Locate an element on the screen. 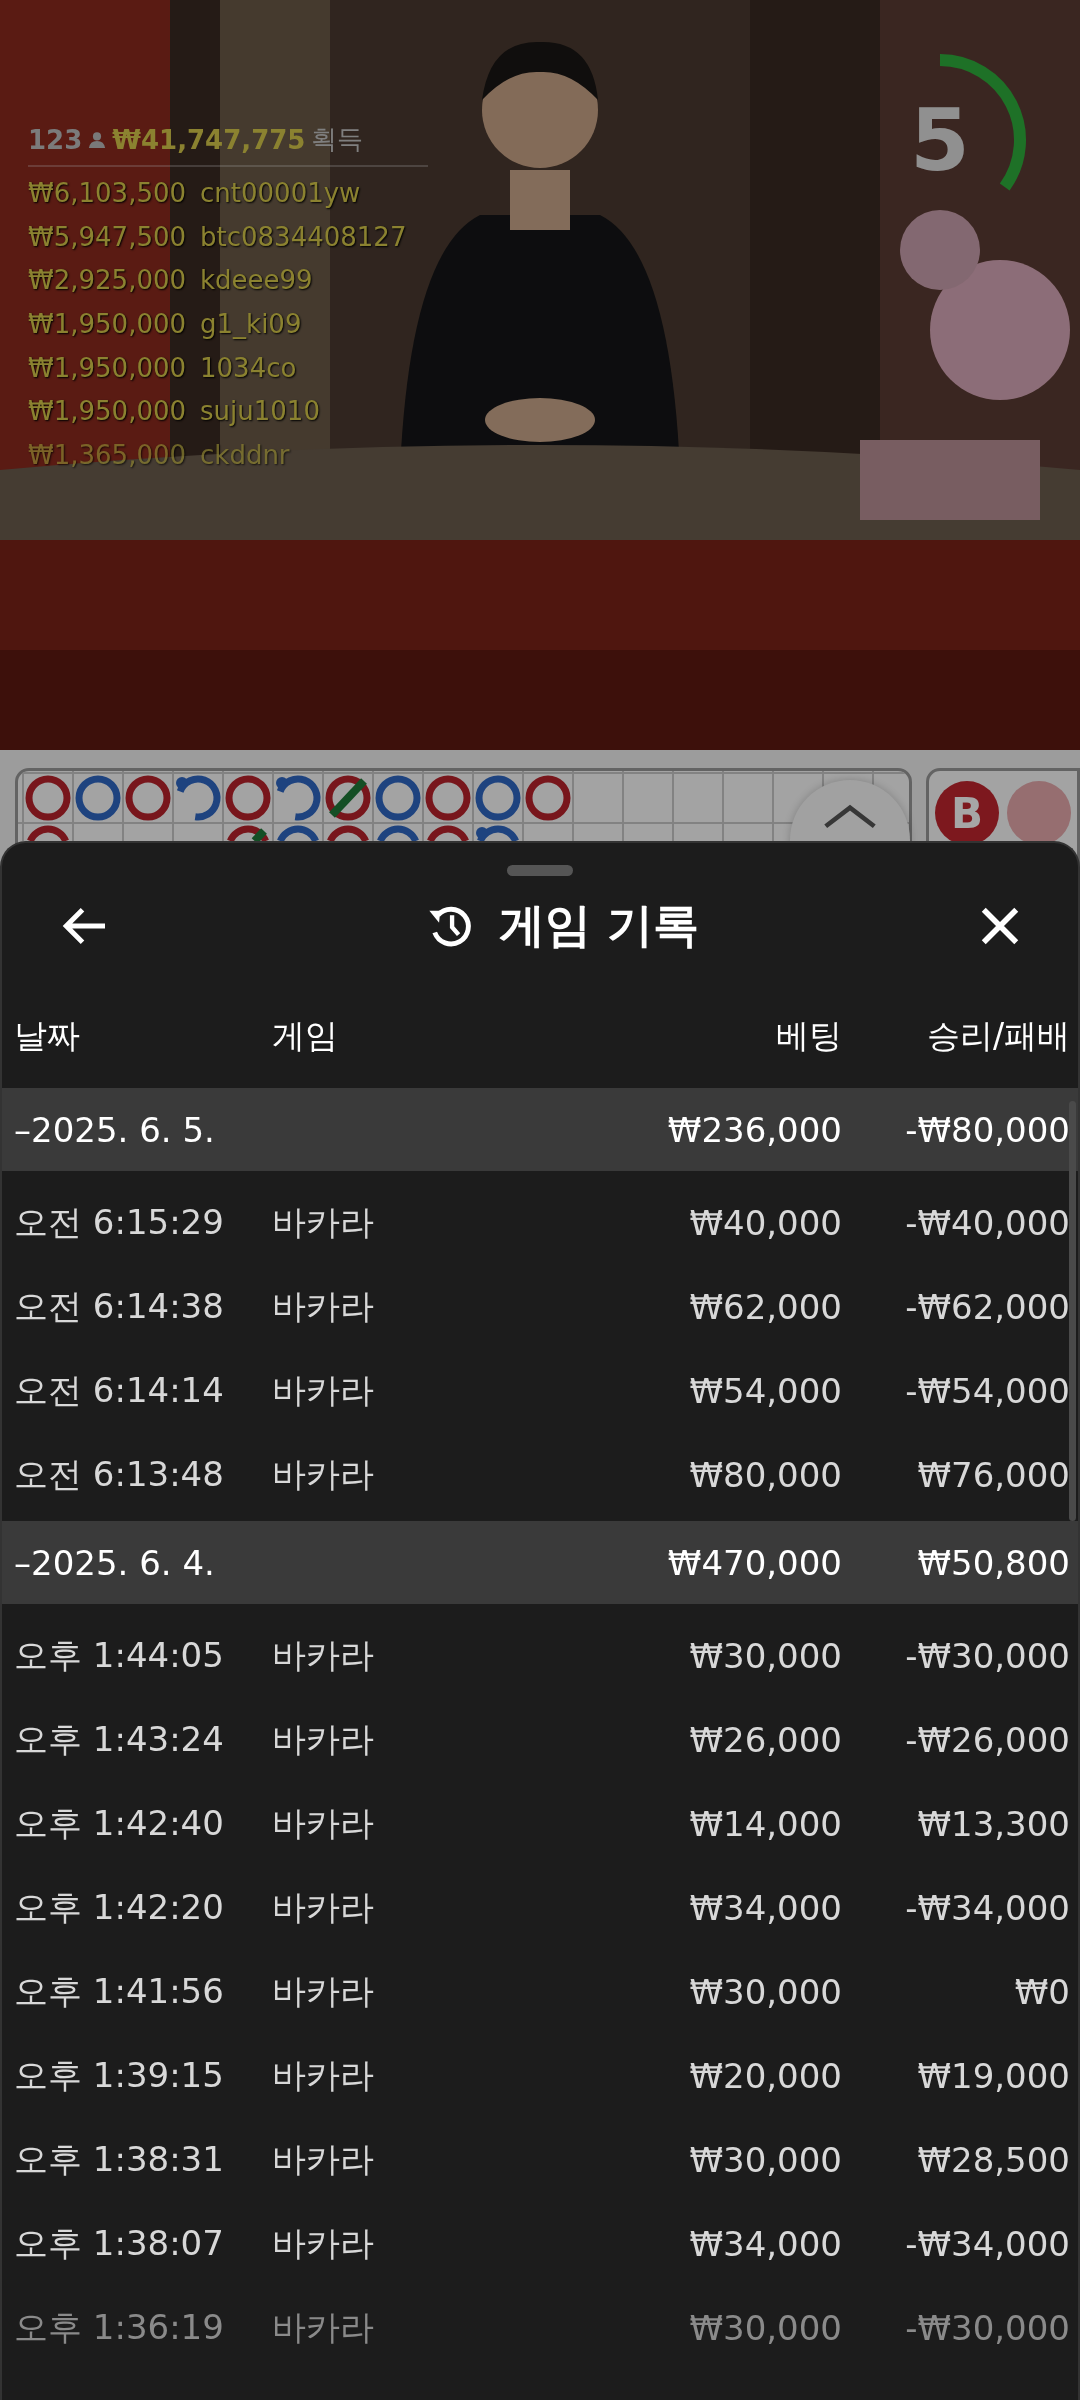  result-cell-text: -₩62,000 is located at coordinates (987, 1307).